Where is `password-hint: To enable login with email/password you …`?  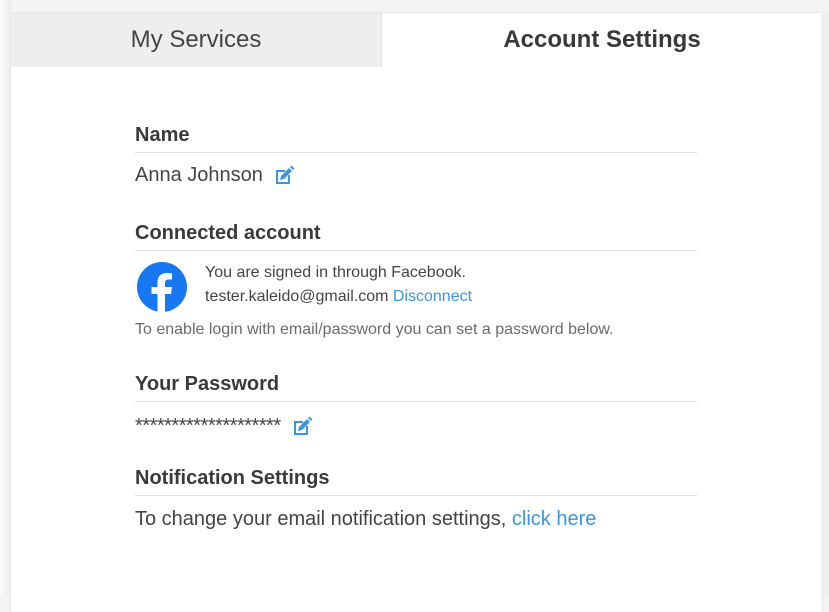 password-hint: To enable login with email/password you … is located at coordinates (374, 329).